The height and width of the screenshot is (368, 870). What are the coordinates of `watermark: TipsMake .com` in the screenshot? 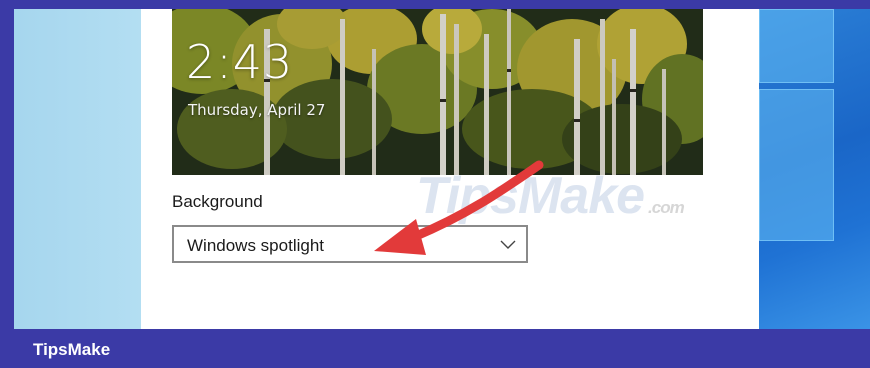 It's located at (550, 196).